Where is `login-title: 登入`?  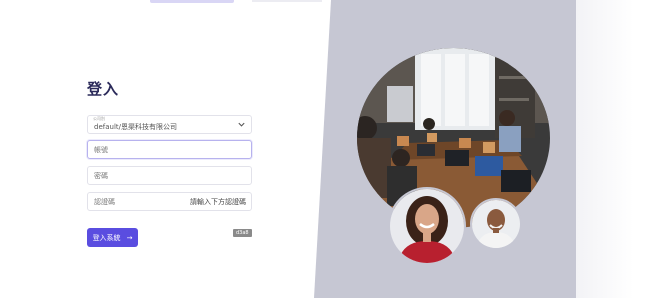
login-title: 登入 is located at coordinates (103, 89).